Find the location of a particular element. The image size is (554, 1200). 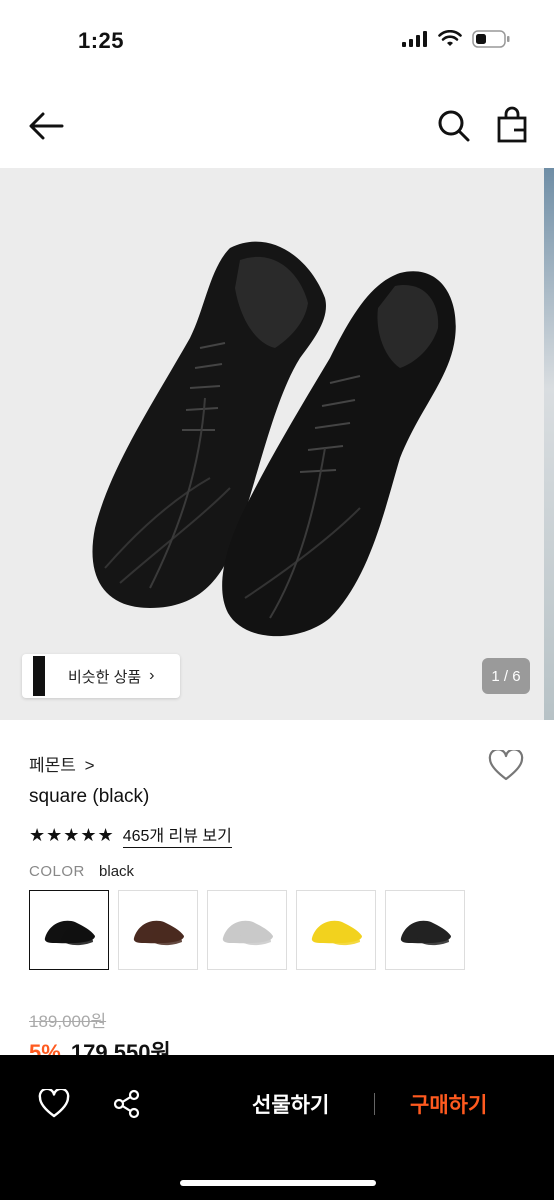

back-button is located at coordinates (46, 126).